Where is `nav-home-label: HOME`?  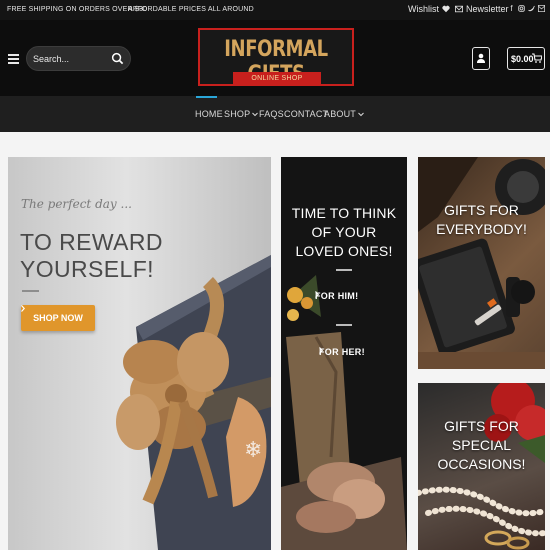
nav-home-label: HOME is located at coordinates (209, 114).